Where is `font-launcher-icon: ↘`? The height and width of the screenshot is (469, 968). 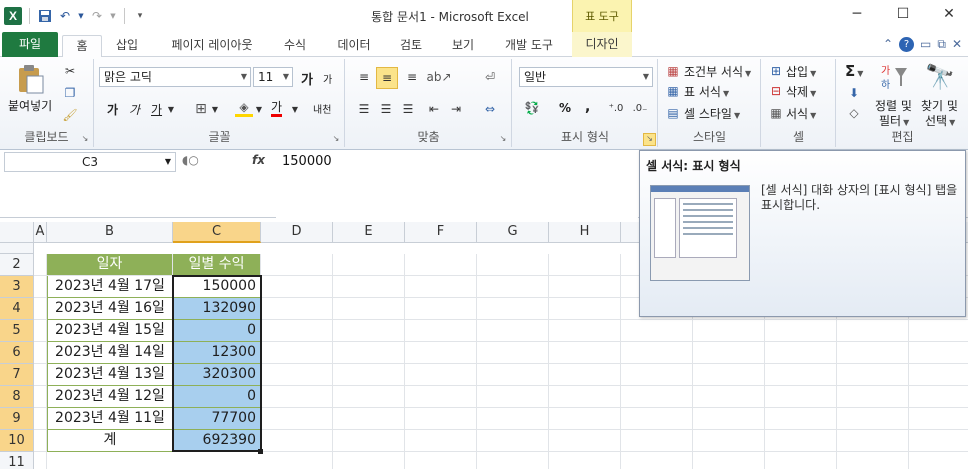 font-launcher-icon: ↘ is located at coordinates (336, 139).